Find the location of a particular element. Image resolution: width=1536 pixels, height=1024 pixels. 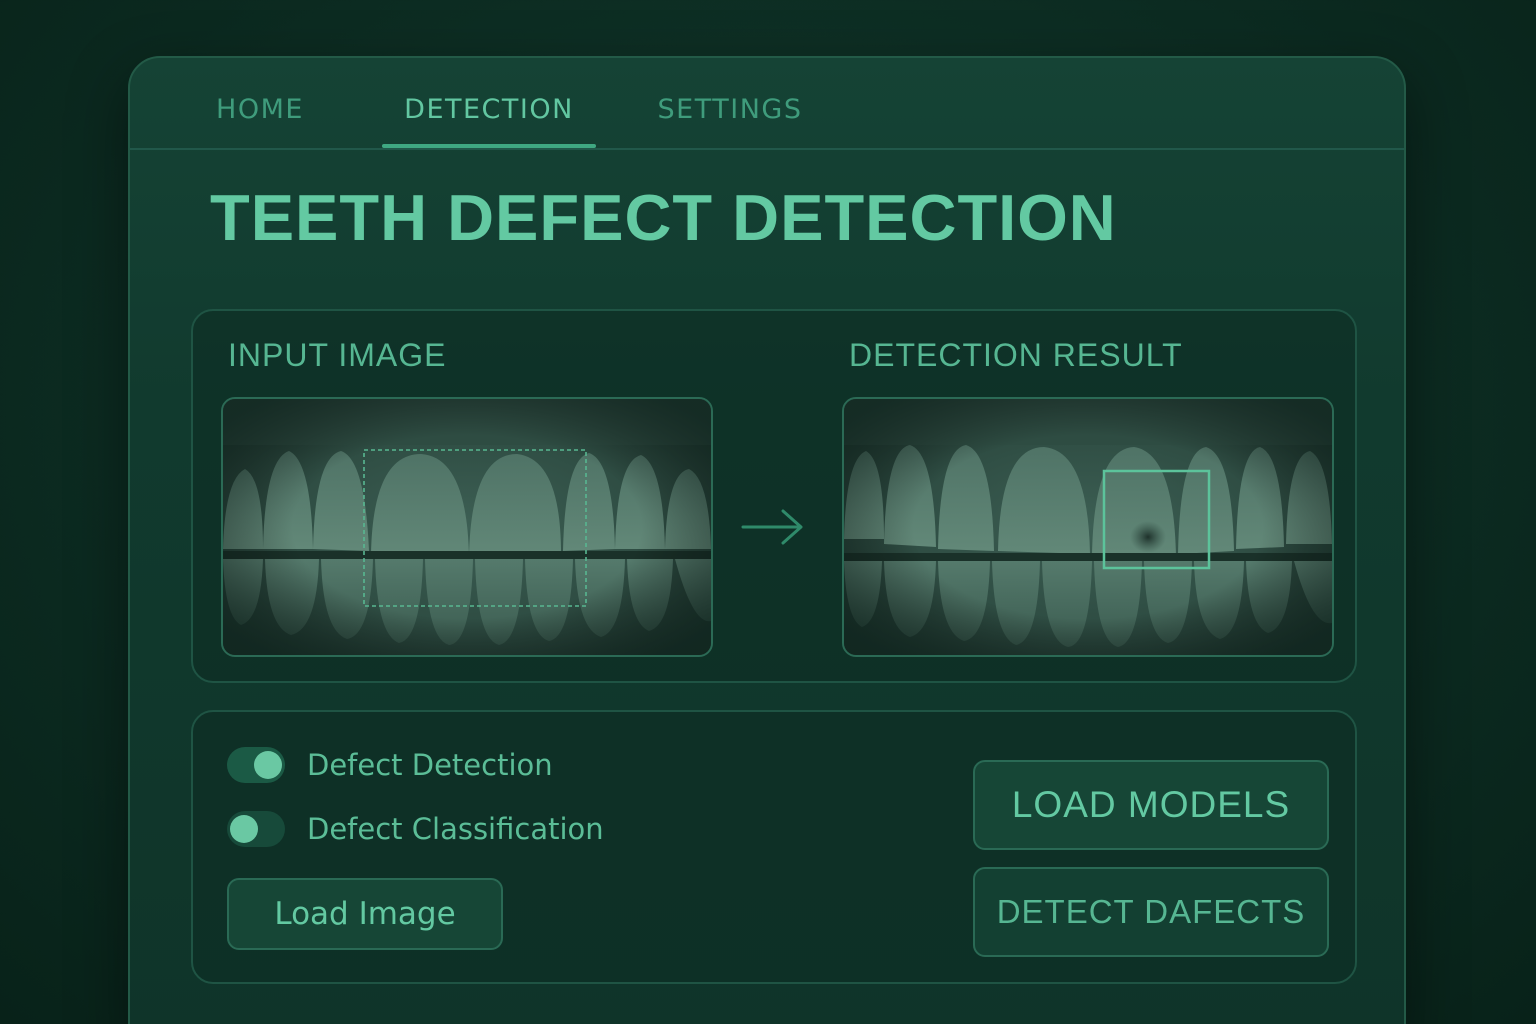

defect-classification-toggle is located at coordinates (256, 829).